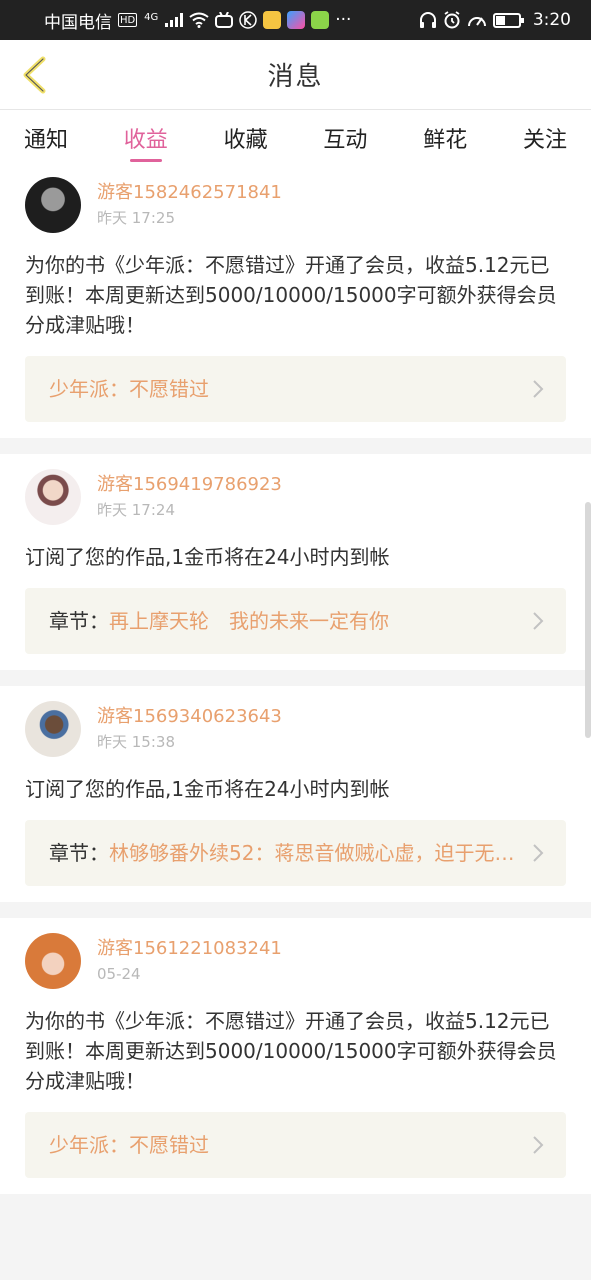 This screenshot has width=591, height=1280. I want to click on hd-icon: HD, so click(128, 20).